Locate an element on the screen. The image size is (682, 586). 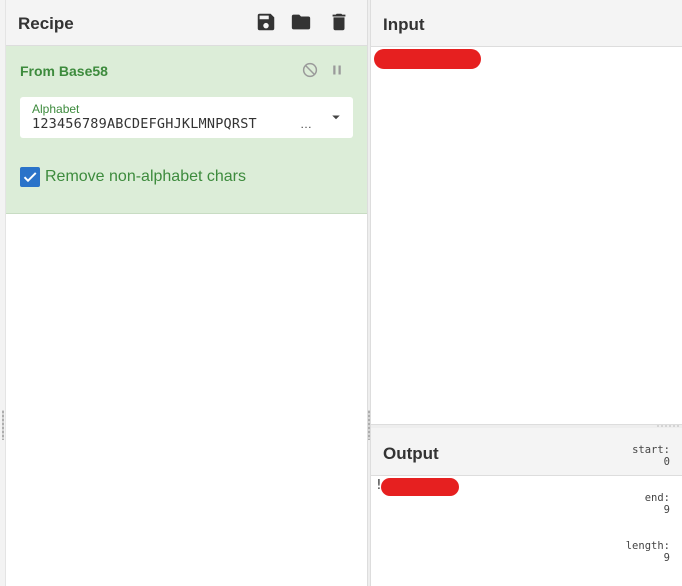
recipe-header: Recipe is located at coordinates (186, 23).